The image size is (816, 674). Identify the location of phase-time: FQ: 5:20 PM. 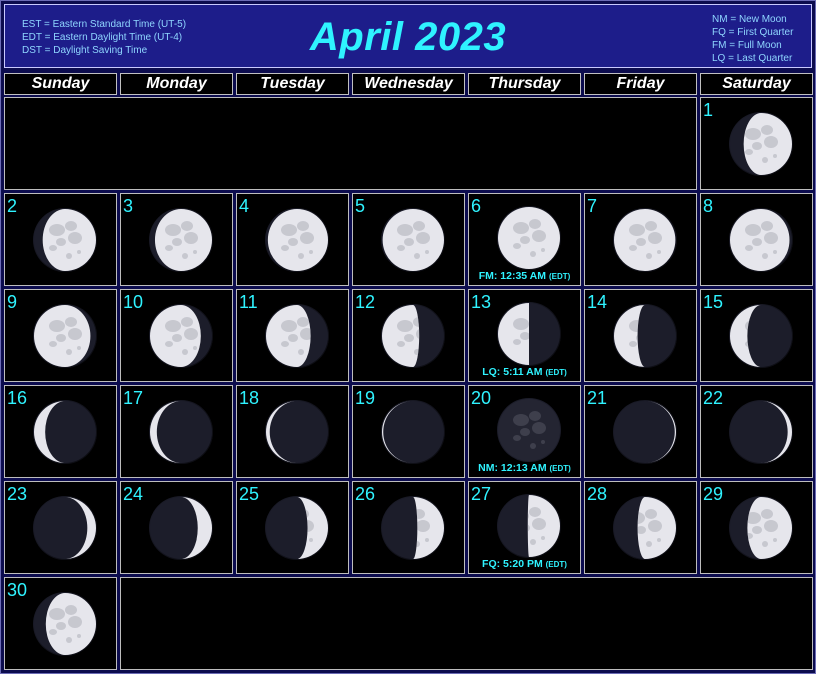
(514, 564).